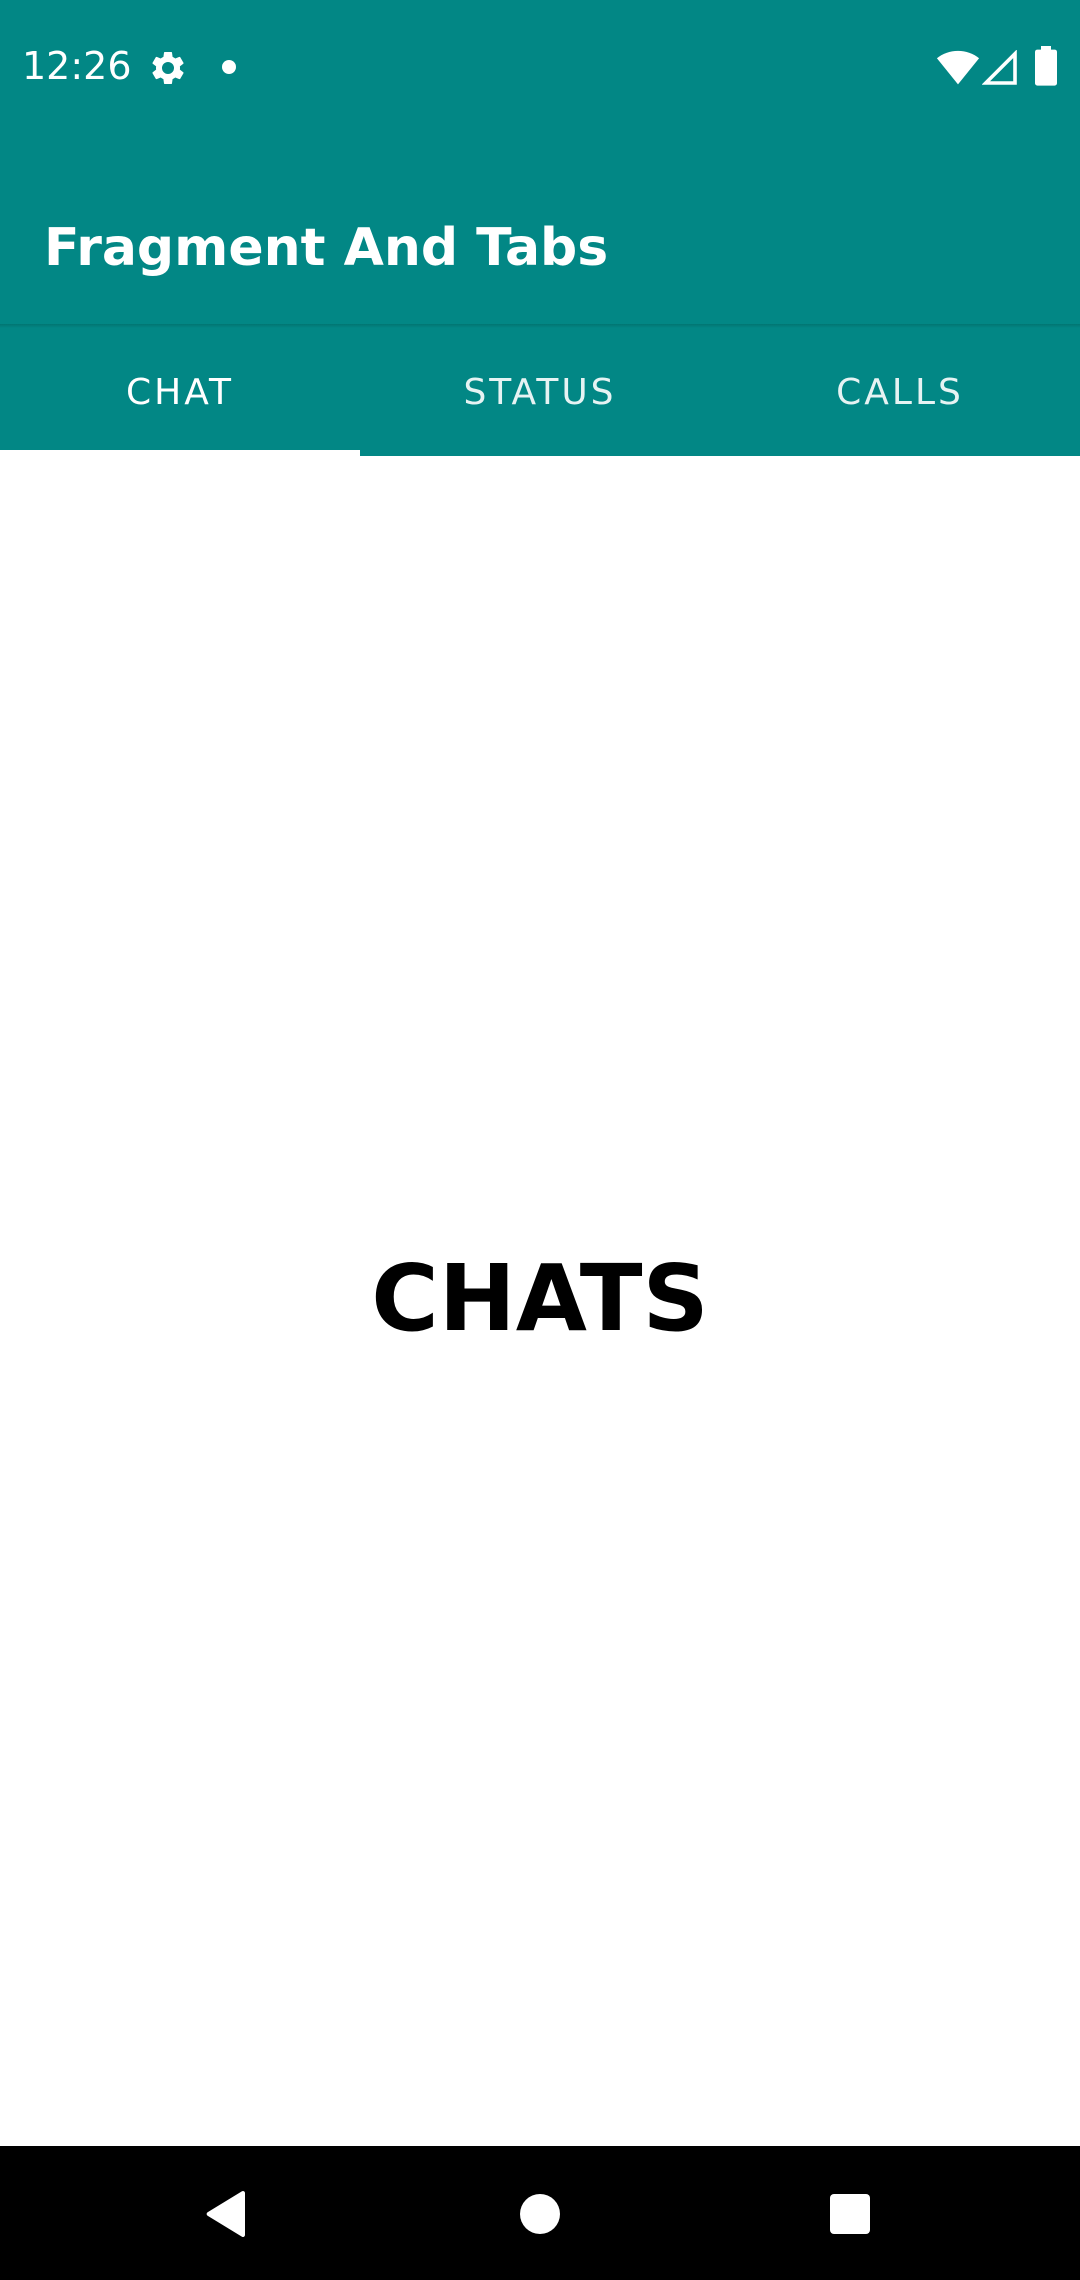 The height and width of the screenshot is (2280, 1080). I want to click on wifi-icon, so click(958, 67).